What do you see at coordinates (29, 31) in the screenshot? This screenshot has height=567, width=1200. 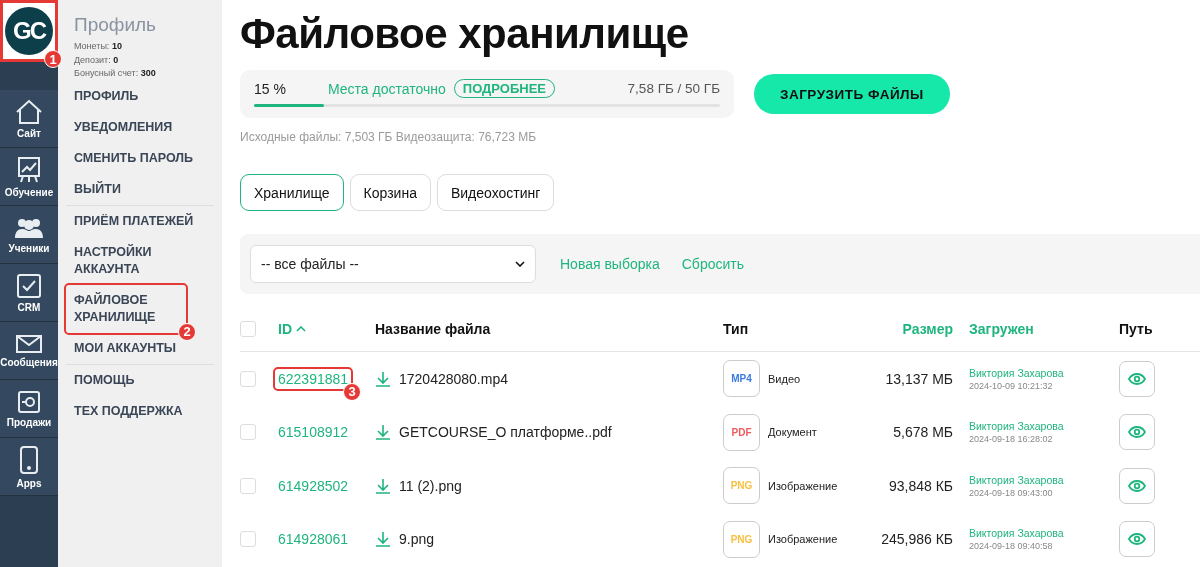 I see `logo-mark: GC` at bounding box center [29, 31].